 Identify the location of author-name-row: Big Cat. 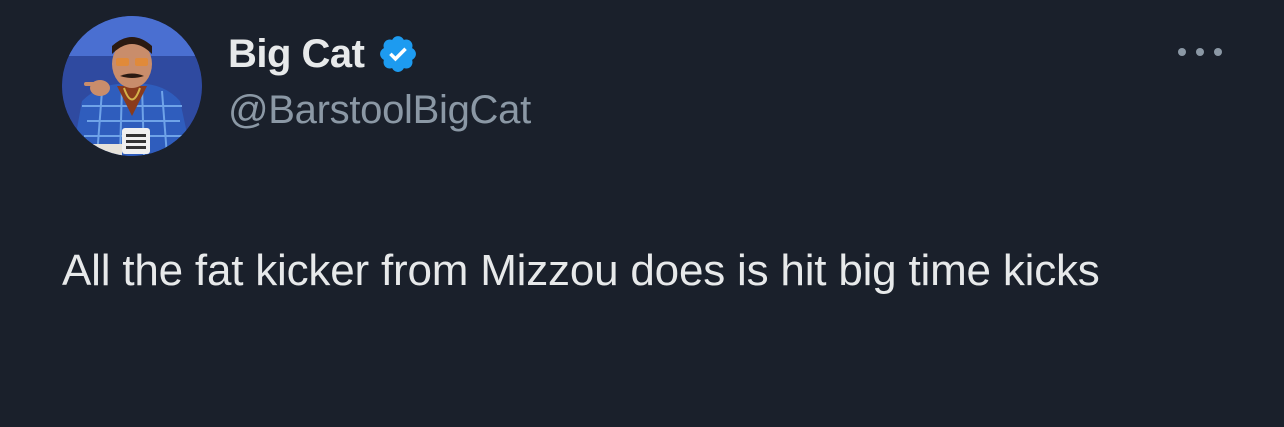
(323, 54).